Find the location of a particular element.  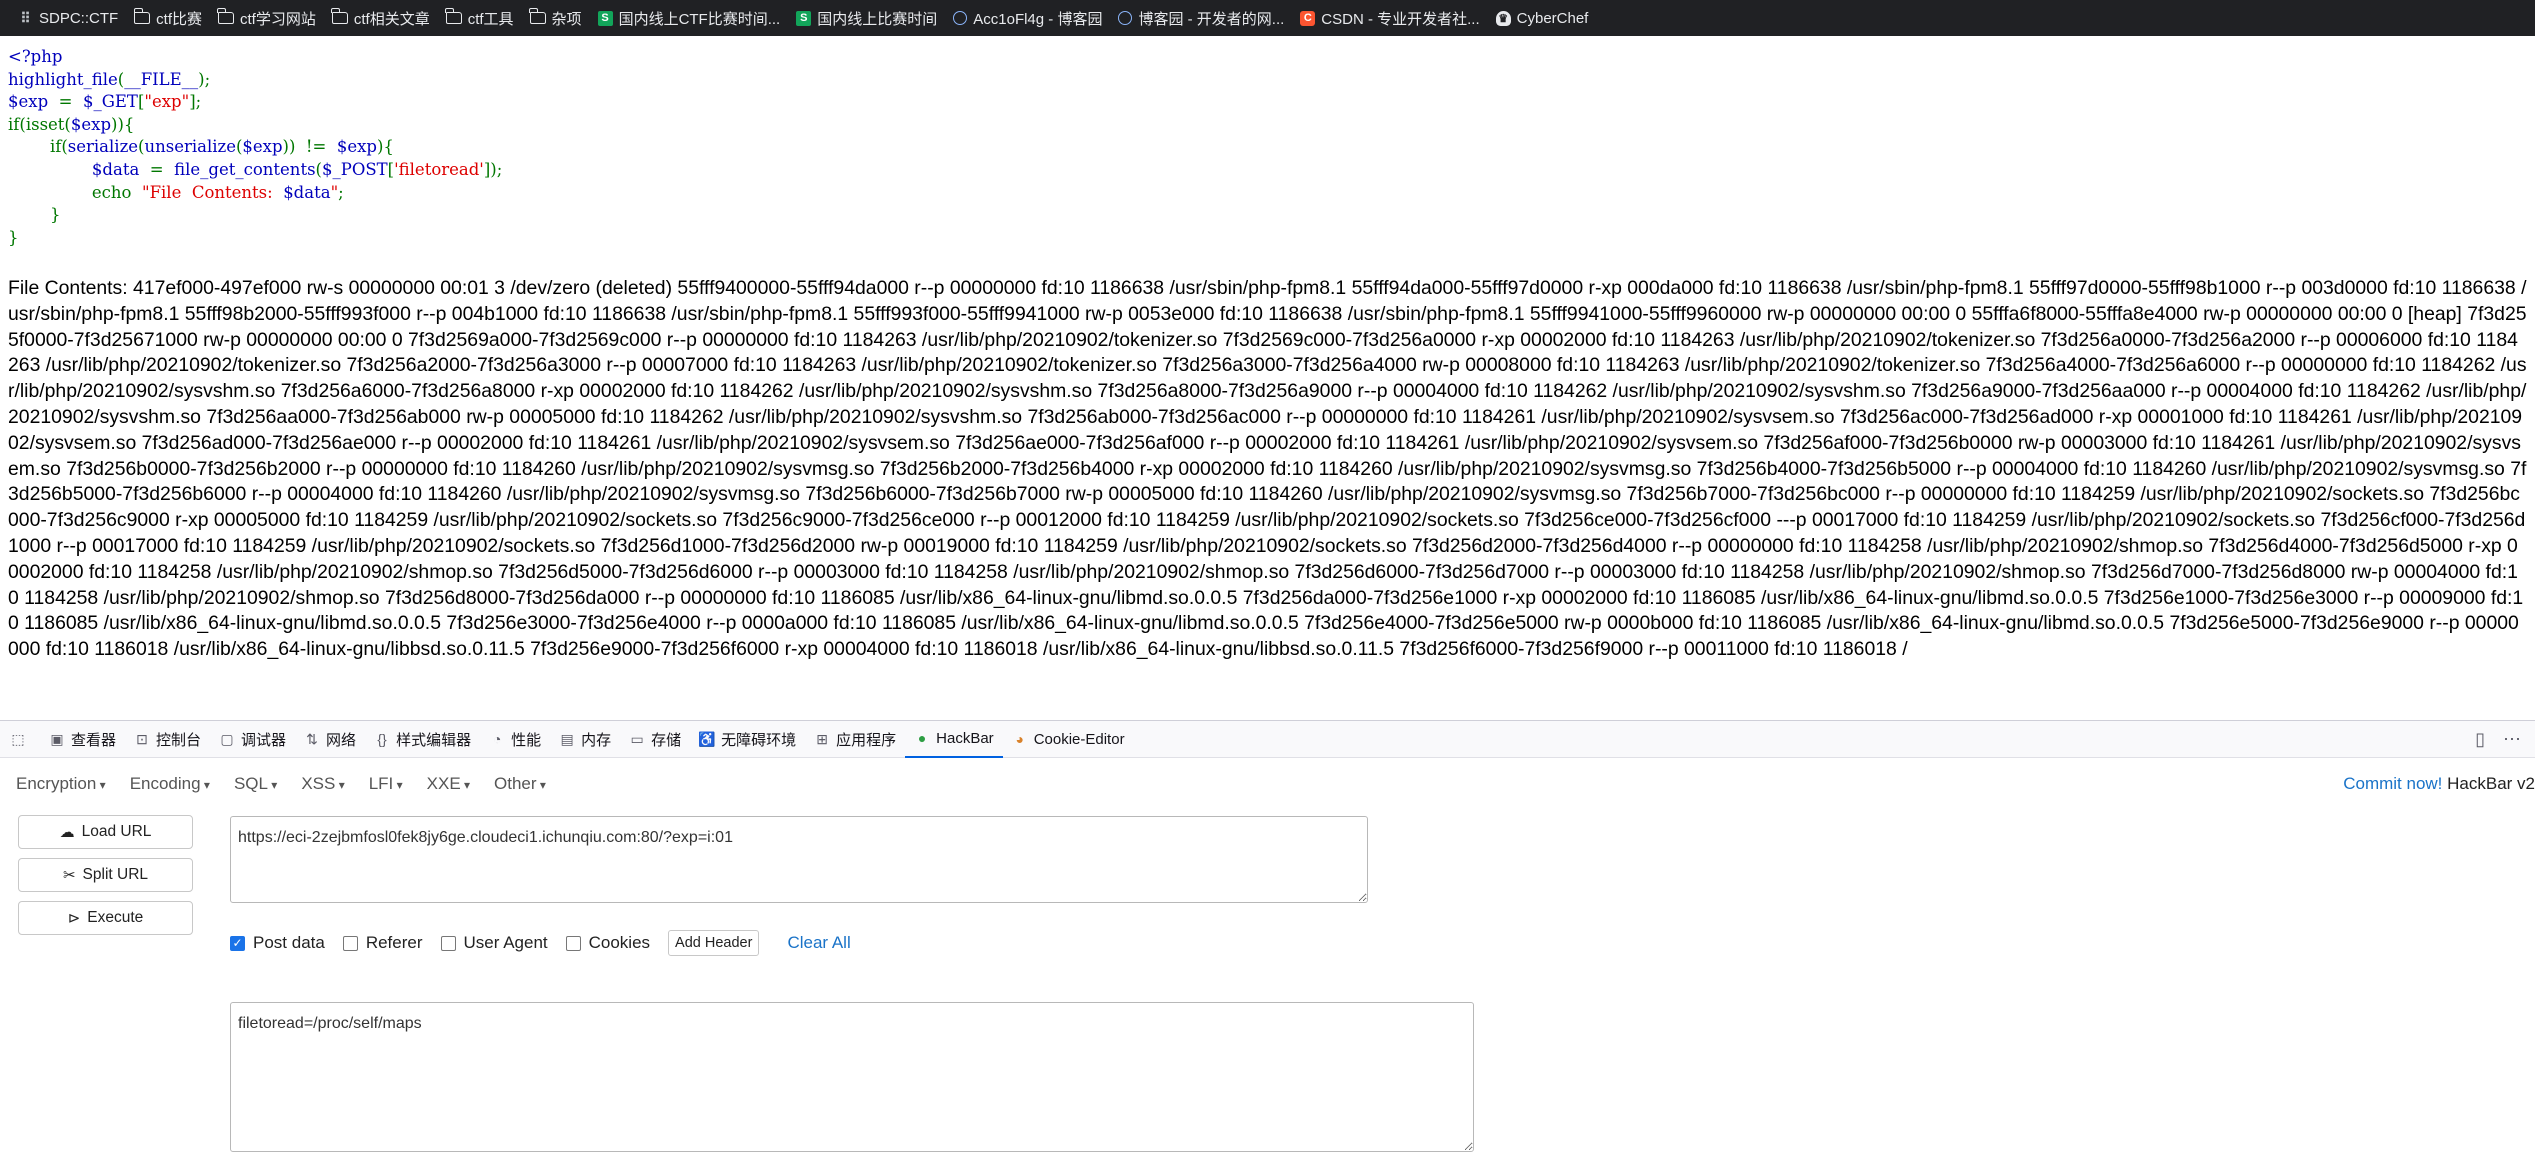

code-token: if( is located at coordinates (38, 147).